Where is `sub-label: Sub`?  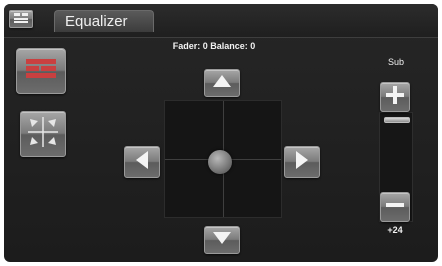
sub-label: Sub is located at coordinates (395, 62).